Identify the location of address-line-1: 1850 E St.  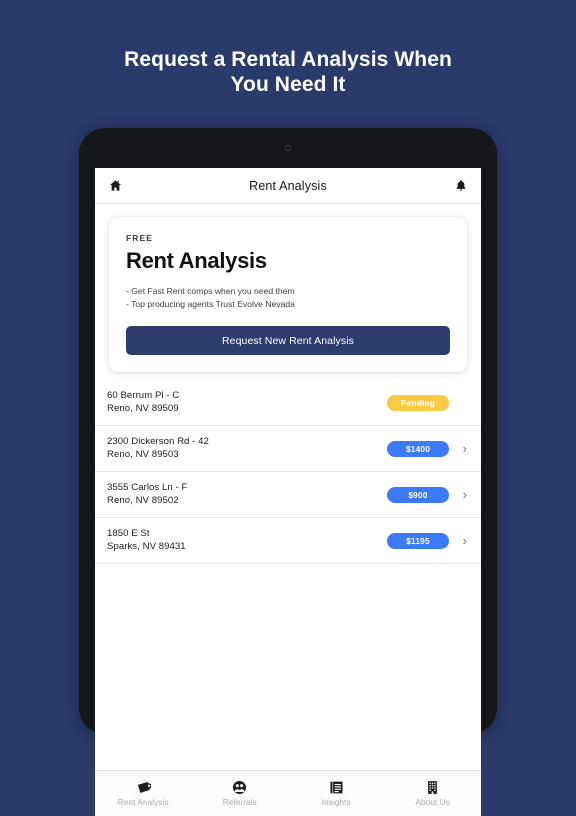
(128, 533).